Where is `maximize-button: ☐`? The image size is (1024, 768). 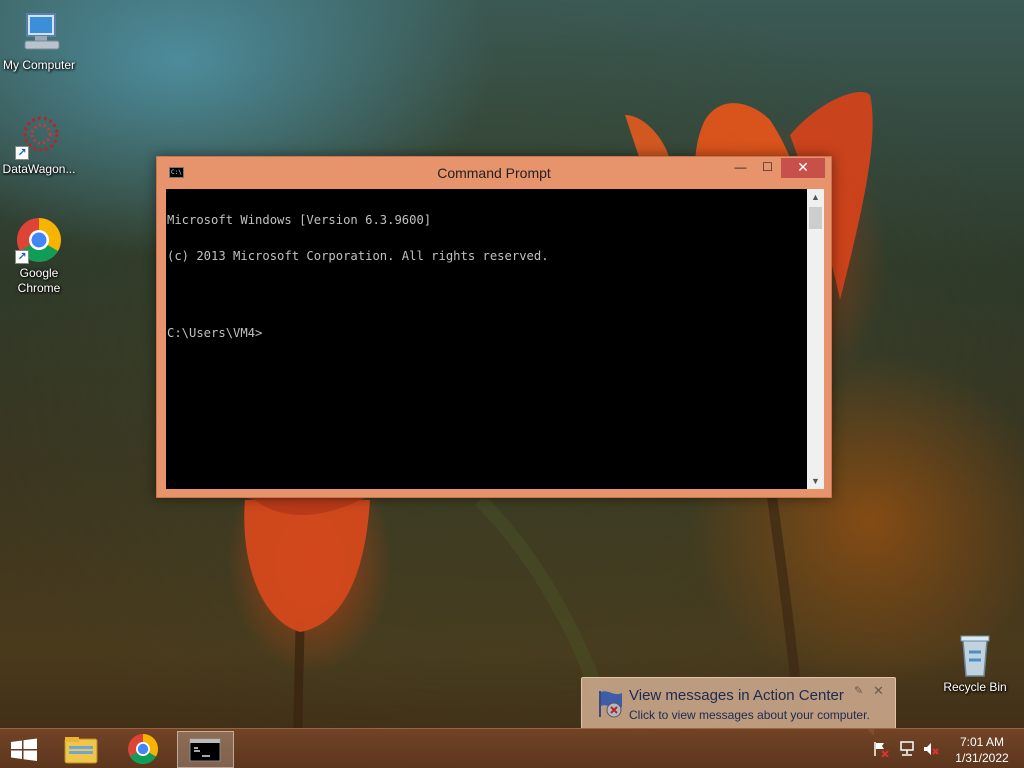
maximize-button: ☐ is located at coordinates (767, 168).